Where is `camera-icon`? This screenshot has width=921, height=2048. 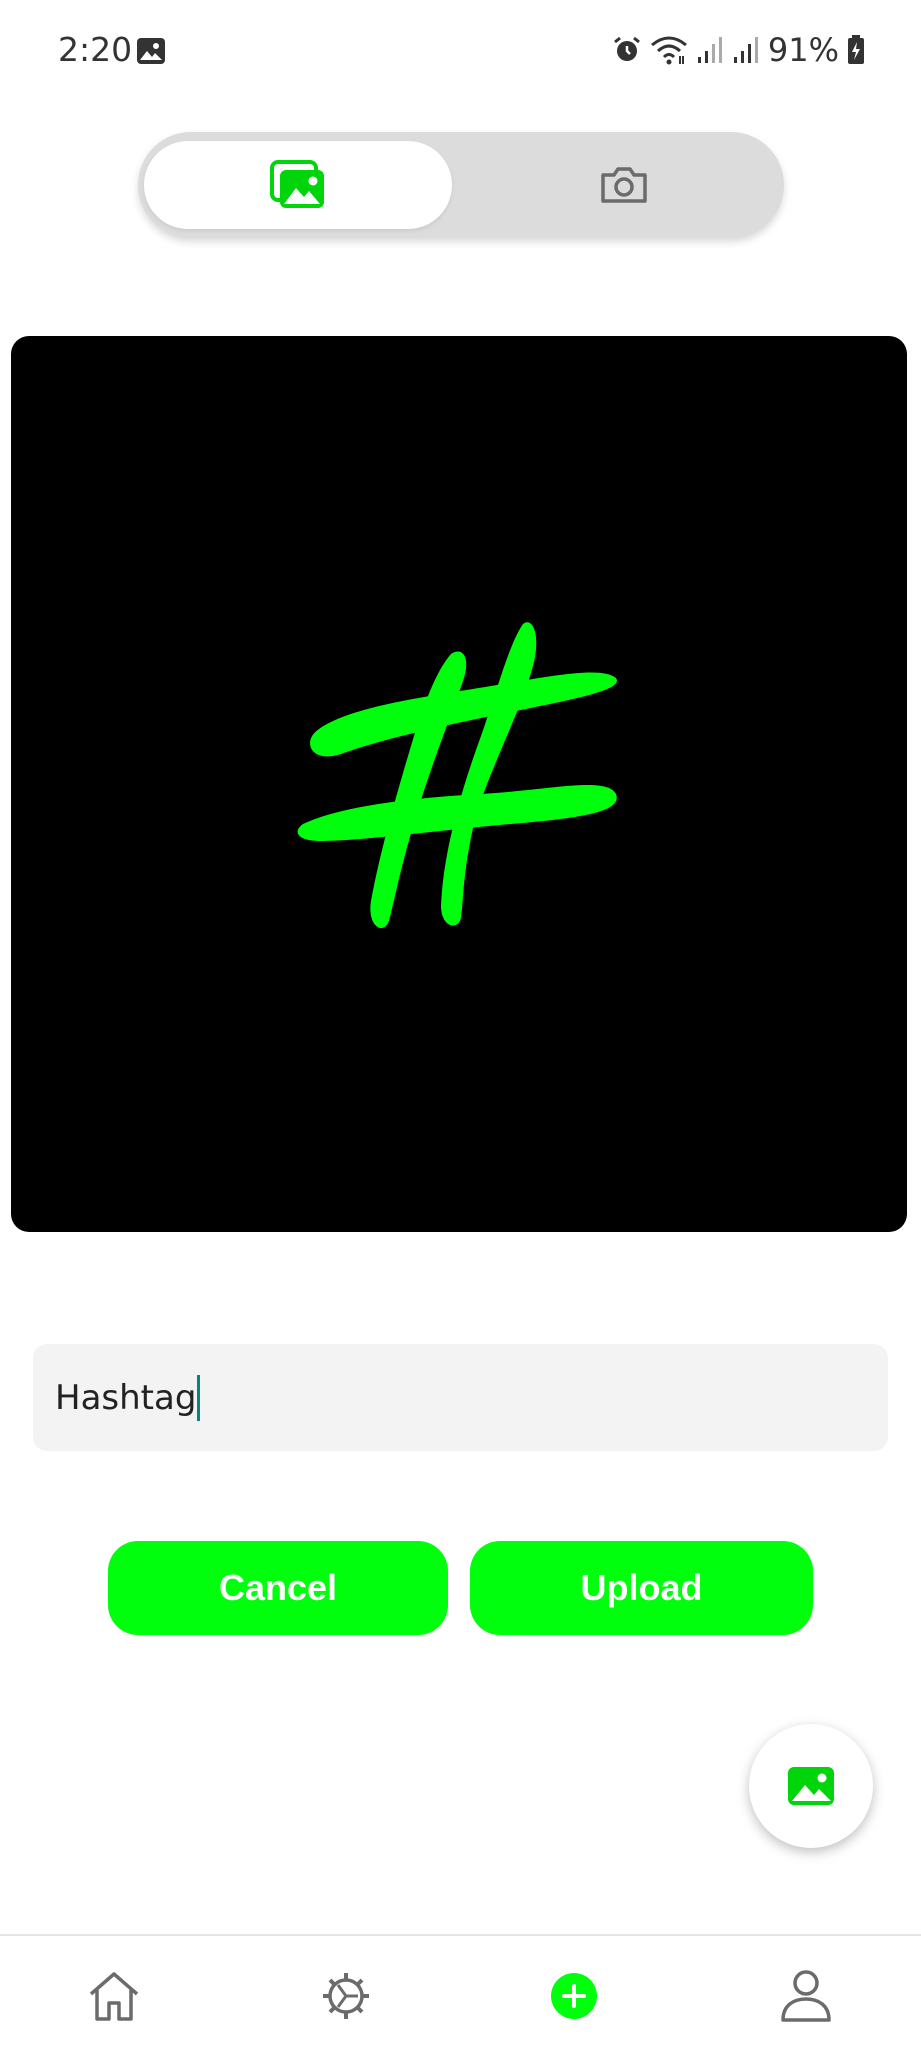
camera-icon is located at coordinates (624, 185).